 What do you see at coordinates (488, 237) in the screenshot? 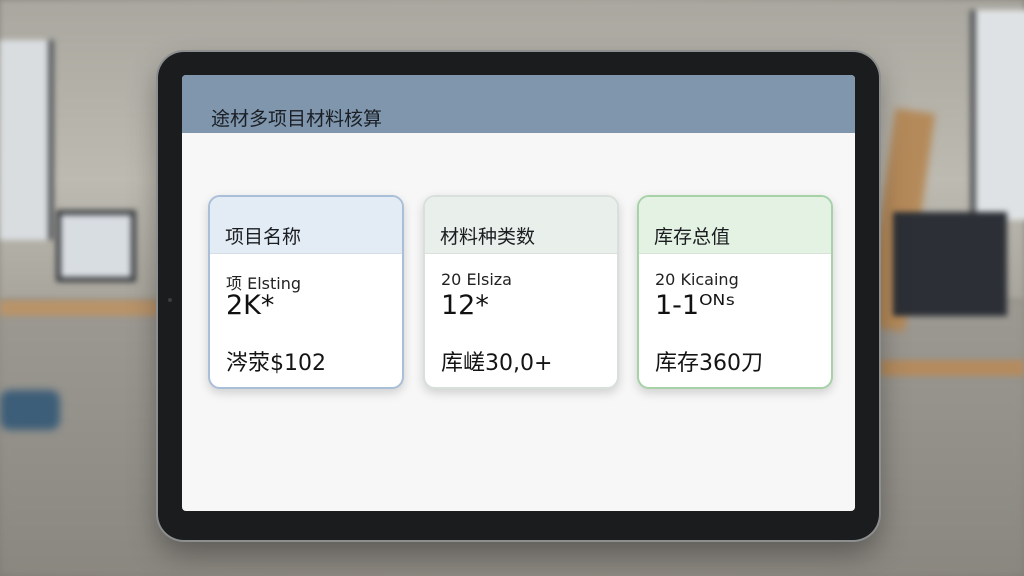
I see `card-header-label: 材料种类数` at bounding box center [488, 237].